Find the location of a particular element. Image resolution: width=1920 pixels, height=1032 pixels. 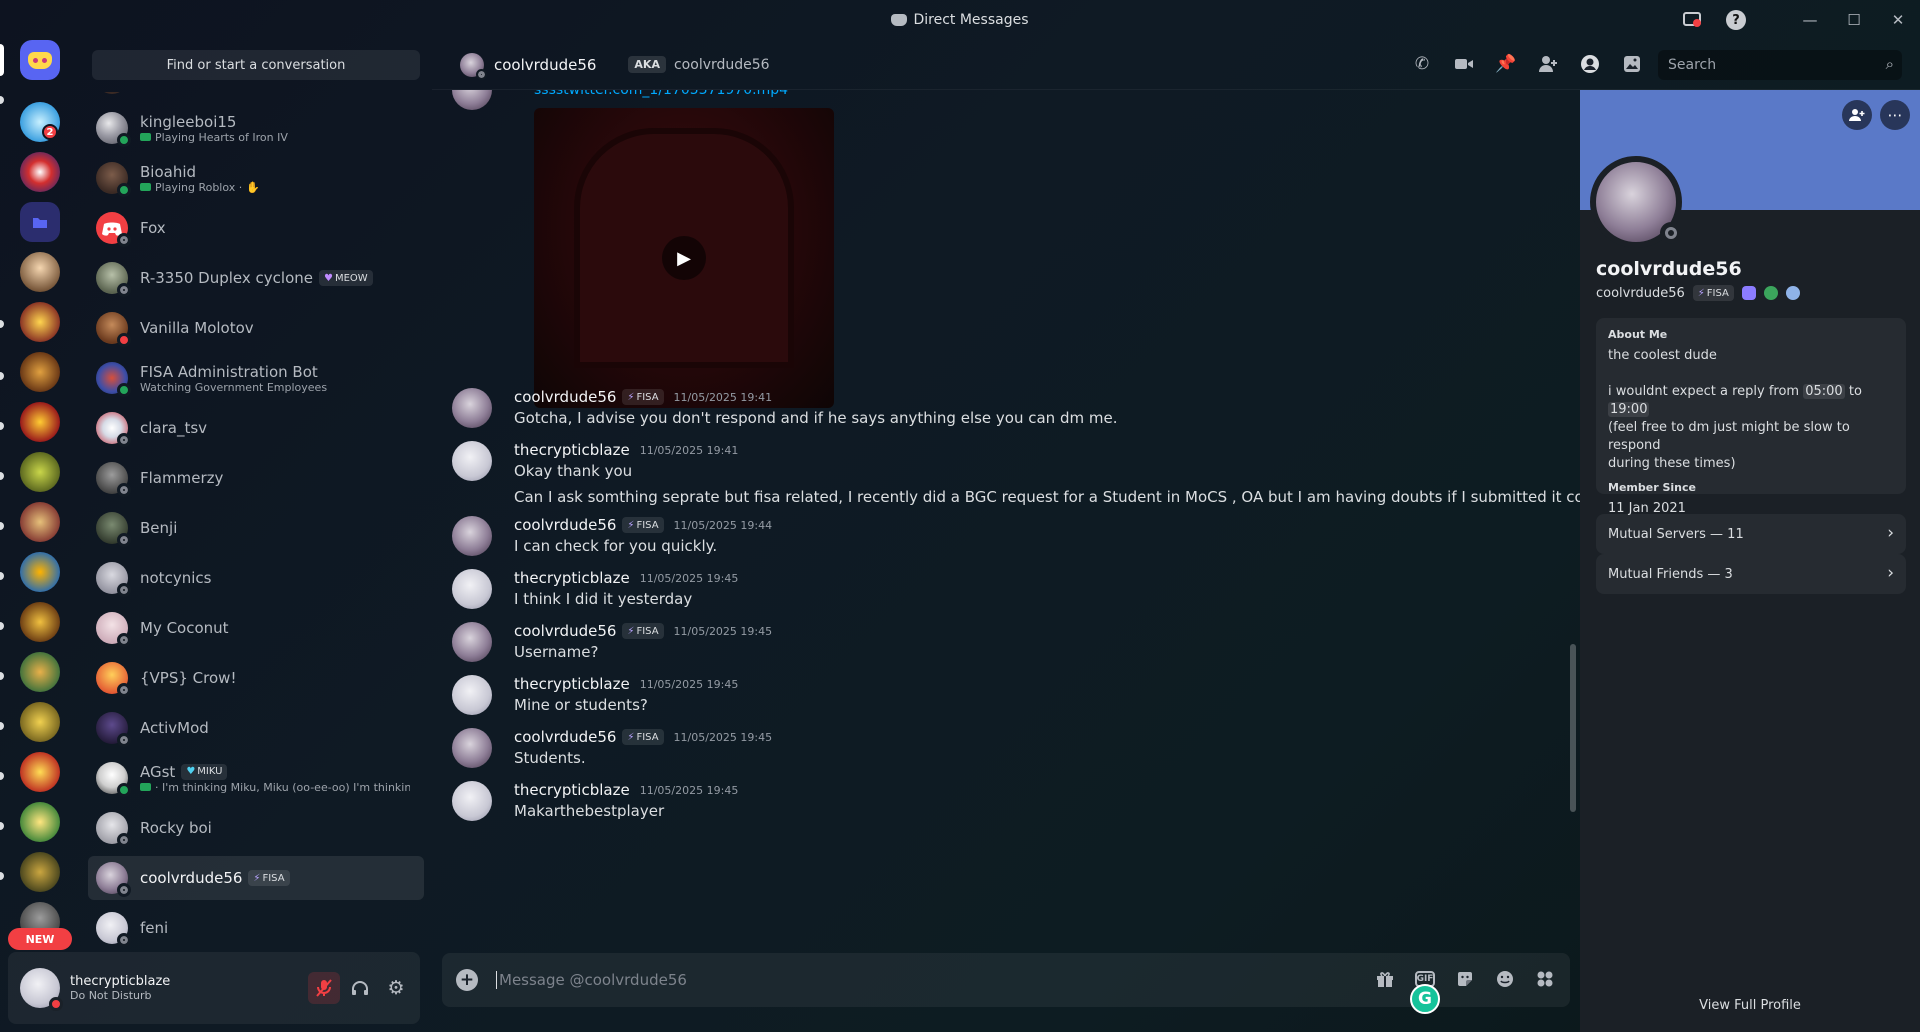

dm-item: notcynics is located at coordinates (256, 578).